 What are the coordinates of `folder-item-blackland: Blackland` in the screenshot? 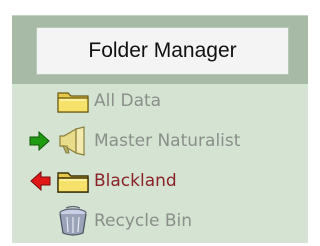 It's located at (160, 181).